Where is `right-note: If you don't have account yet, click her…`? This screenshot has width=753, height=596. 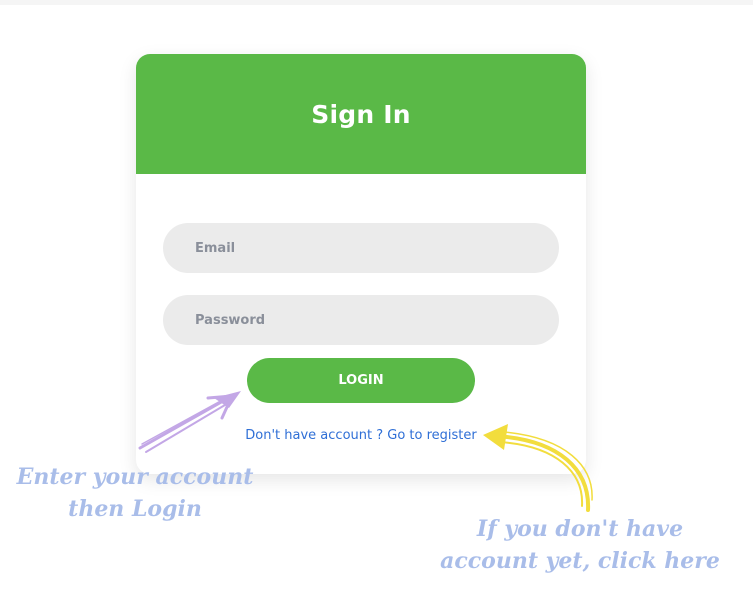 right-note: If you don't have account yet, click her… is located at coordinates (580, 545).